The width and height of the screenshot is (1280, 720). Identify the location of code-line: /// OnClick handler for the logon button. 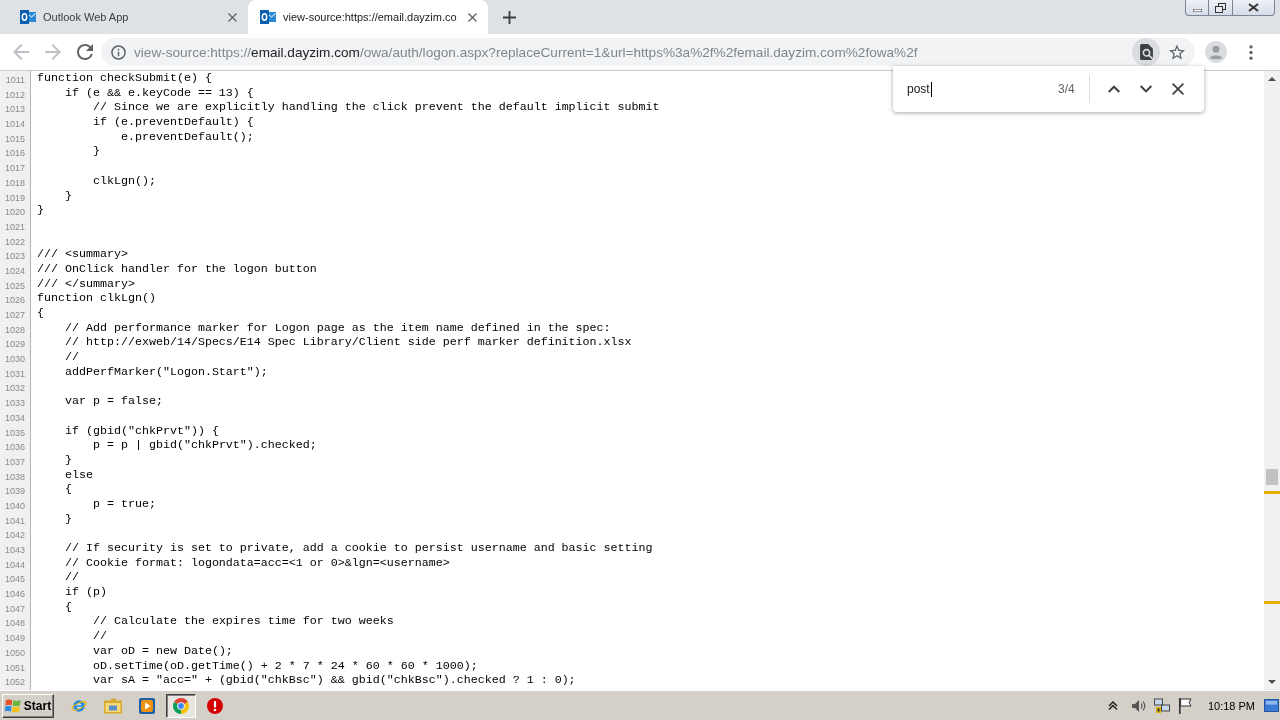
(177, 268).